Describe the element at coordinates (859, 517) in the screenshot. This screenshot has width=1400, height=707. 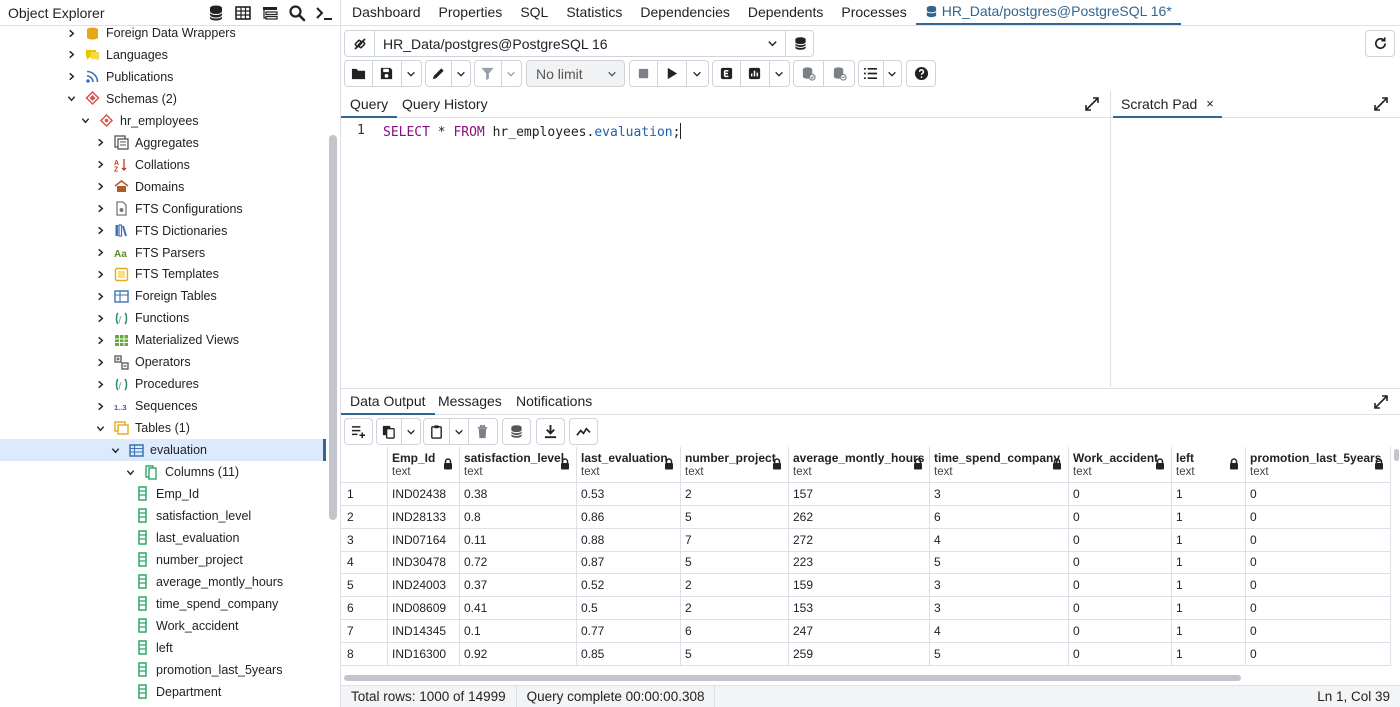
I see `table-cell: 262` at that location.